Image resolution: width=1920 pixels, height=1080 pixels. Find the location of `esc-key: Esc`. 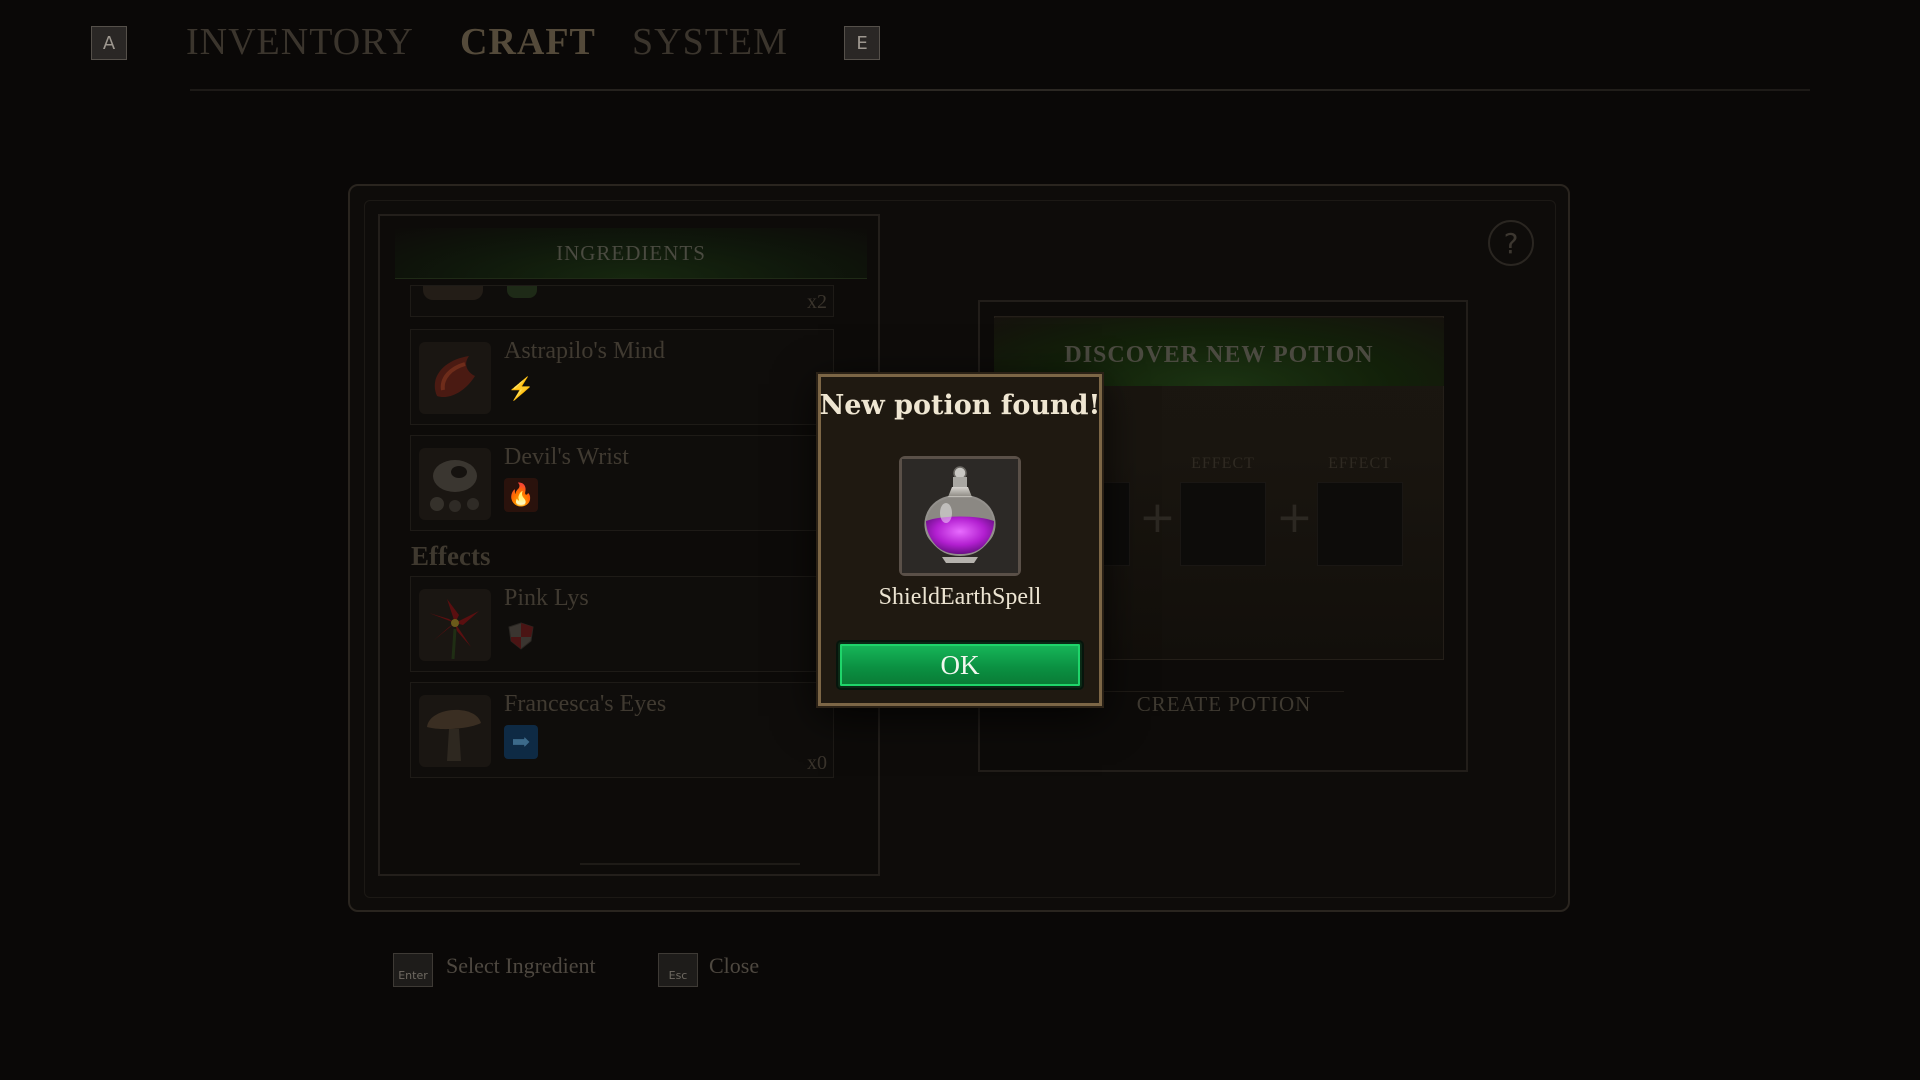

esc-key: Esc is located at coordinates (678, 970).